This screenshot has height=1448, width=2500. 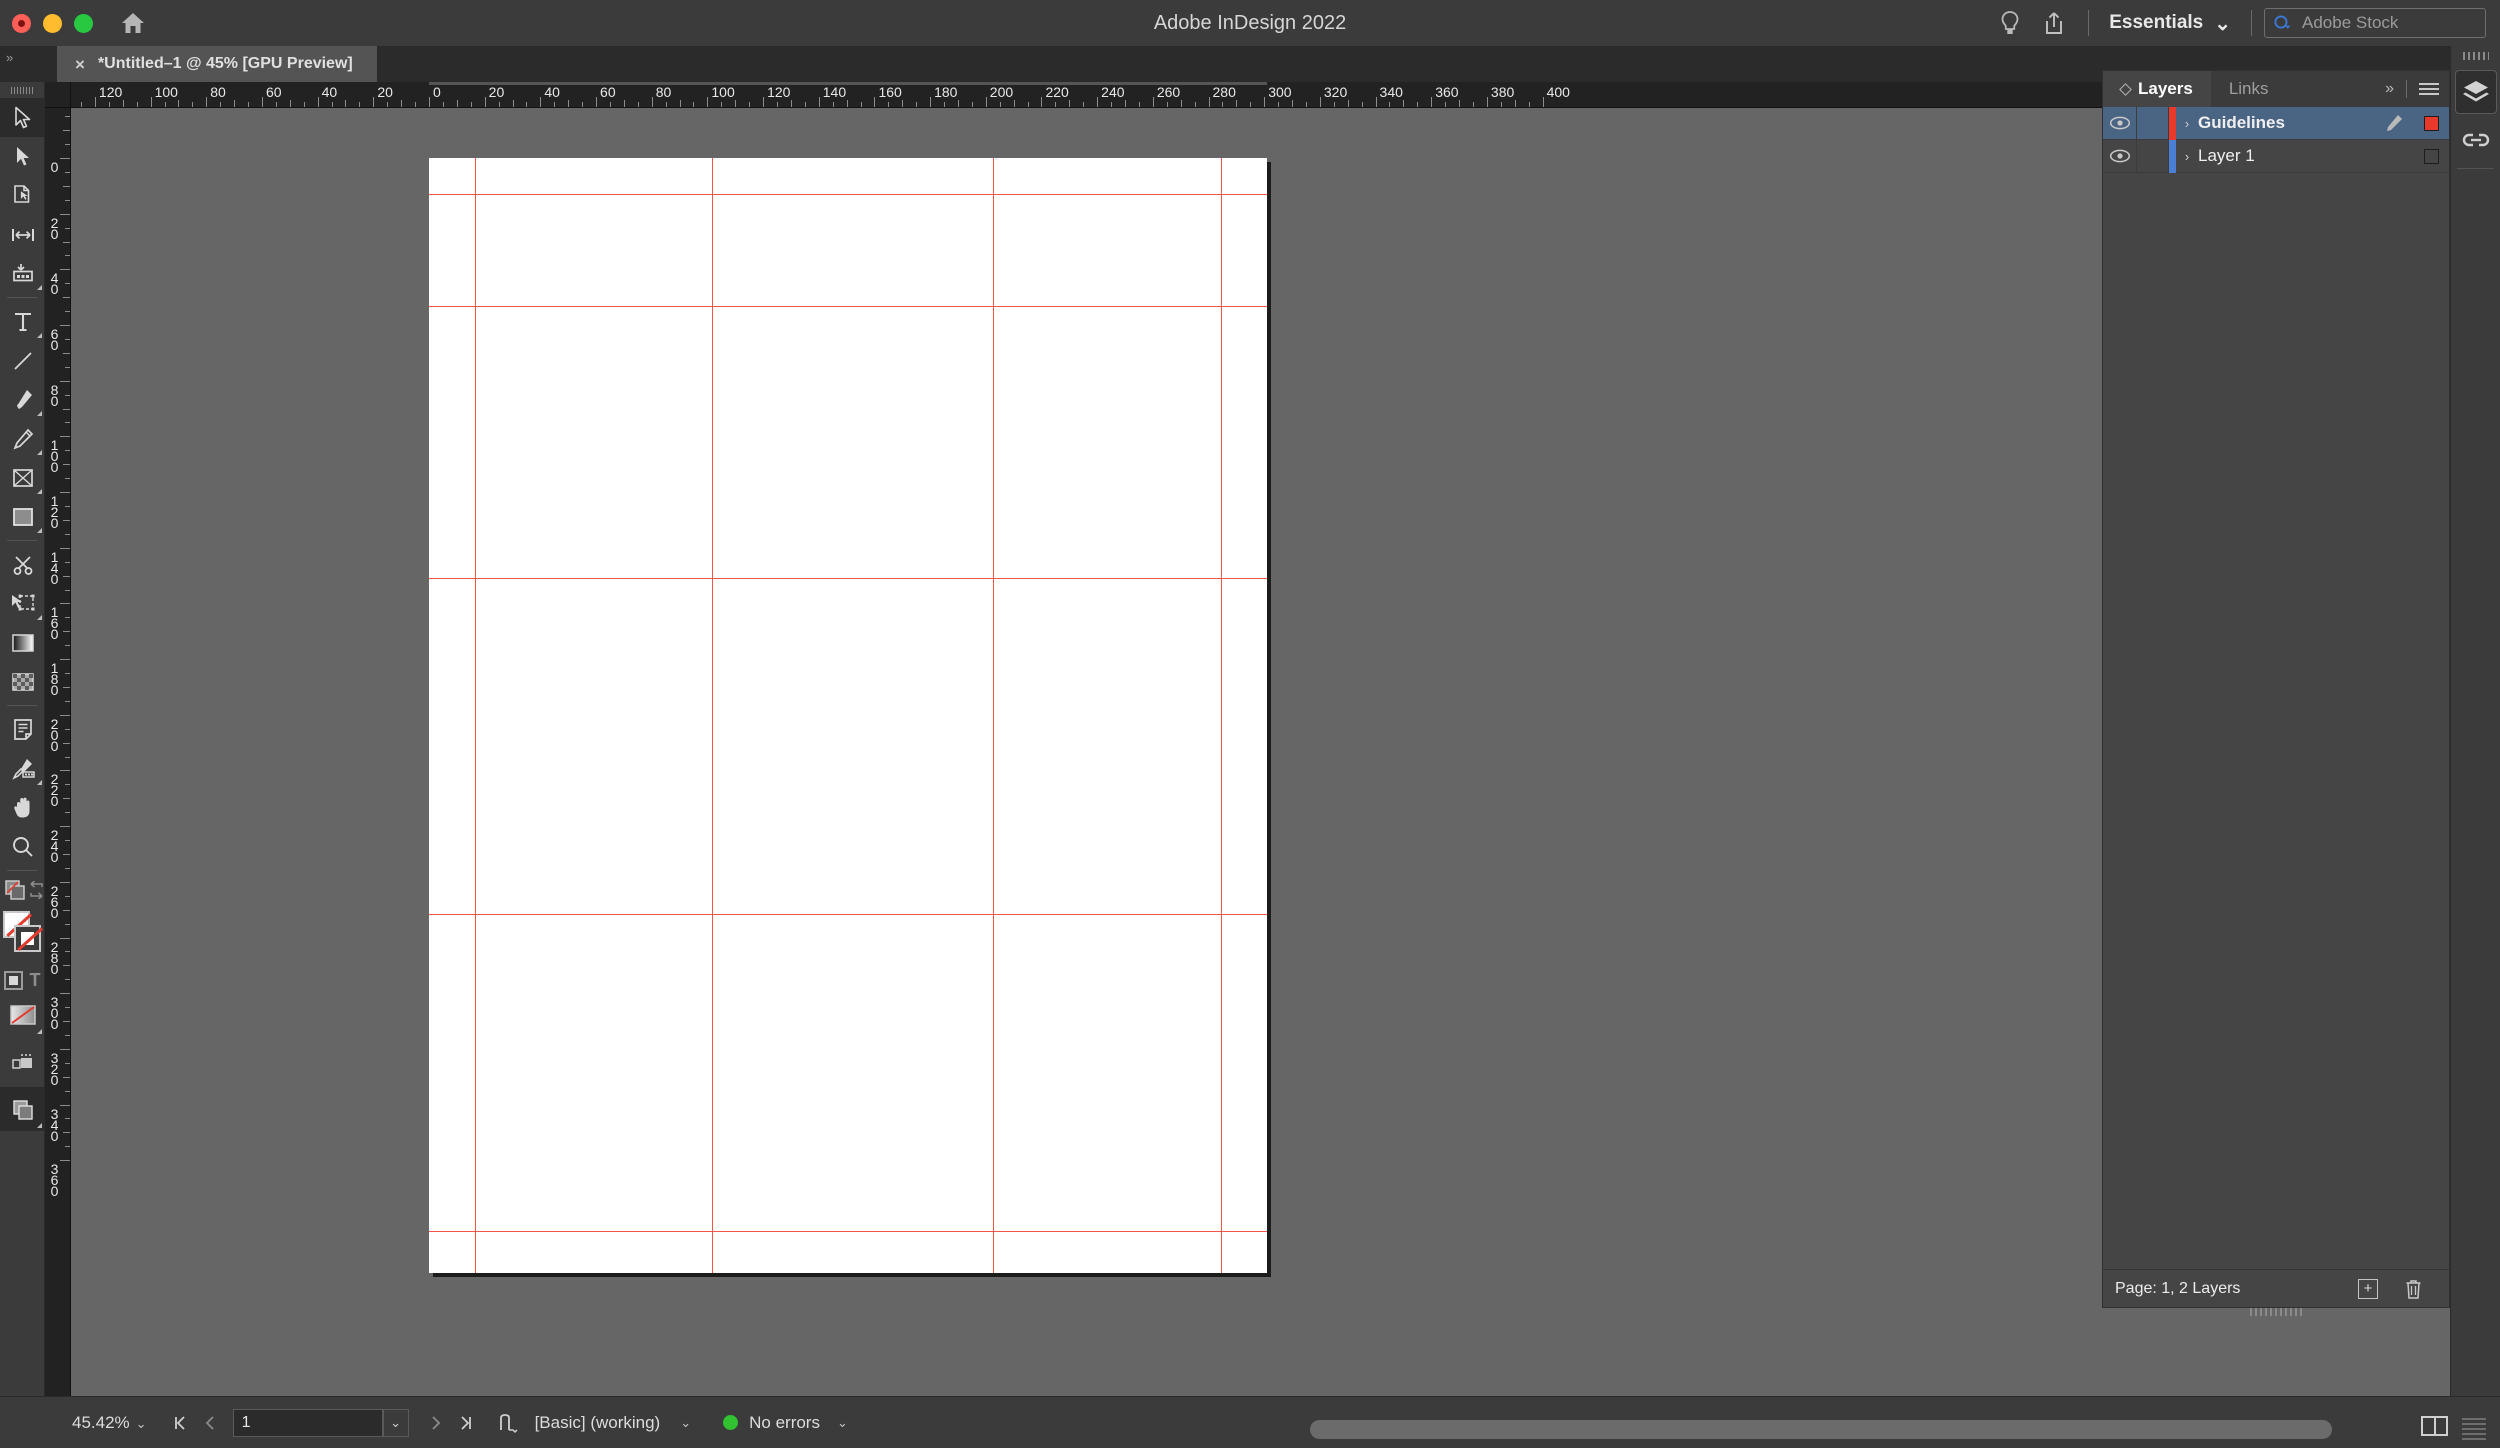 What do you see at coordinates (83, 23) in the screenshot?
I see `maximize-window-button` at bounding box center [83, 23].